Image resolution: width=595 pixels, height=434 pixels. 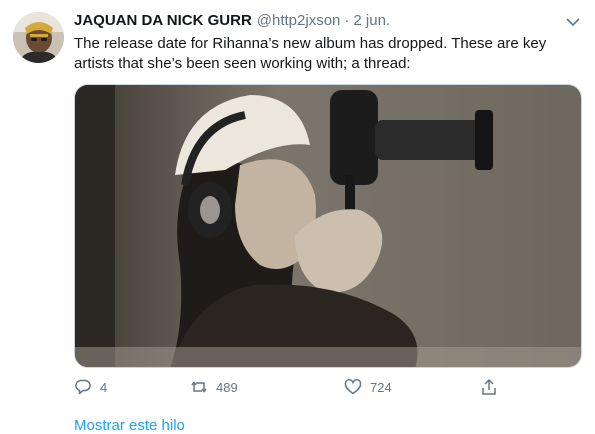 I want to click on share-button, so click(x=489, y=387).